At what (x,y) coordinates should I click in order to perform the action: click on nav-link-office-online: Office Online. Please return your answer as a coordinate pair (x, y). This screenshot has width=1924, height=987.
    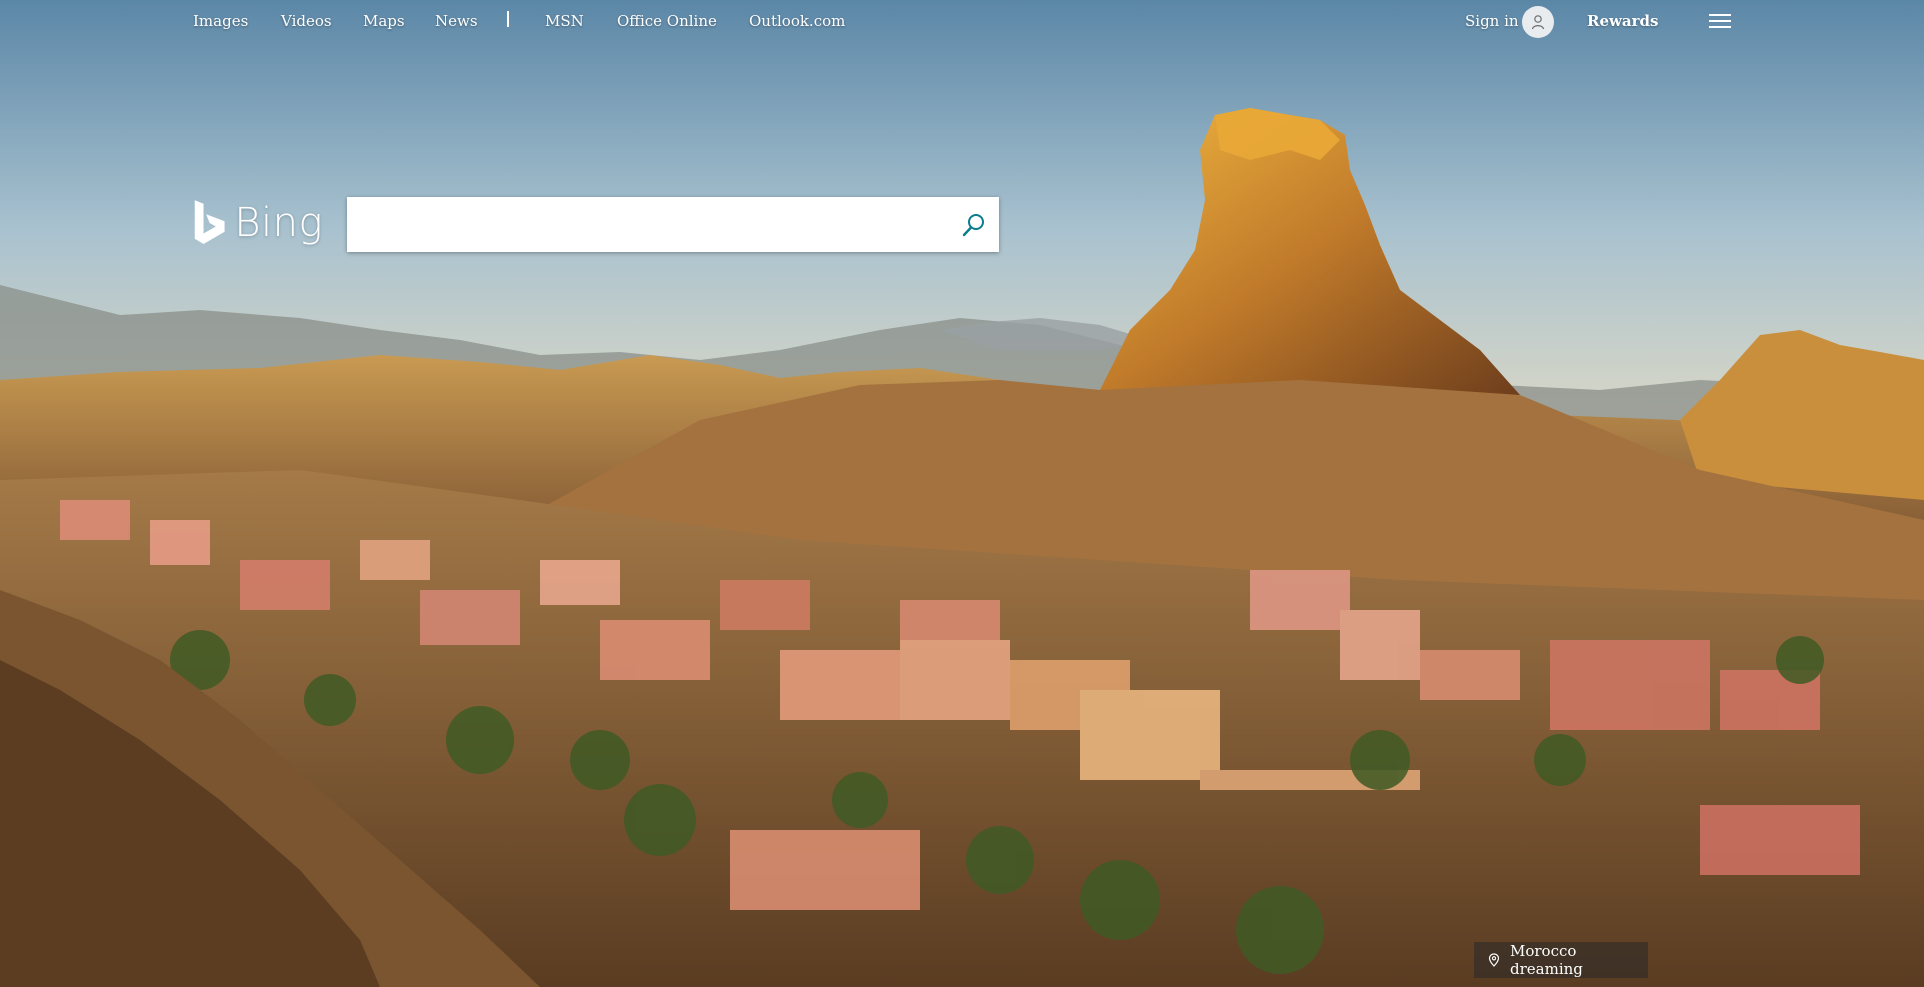
    Looking at the image, I should click on (667, 21).